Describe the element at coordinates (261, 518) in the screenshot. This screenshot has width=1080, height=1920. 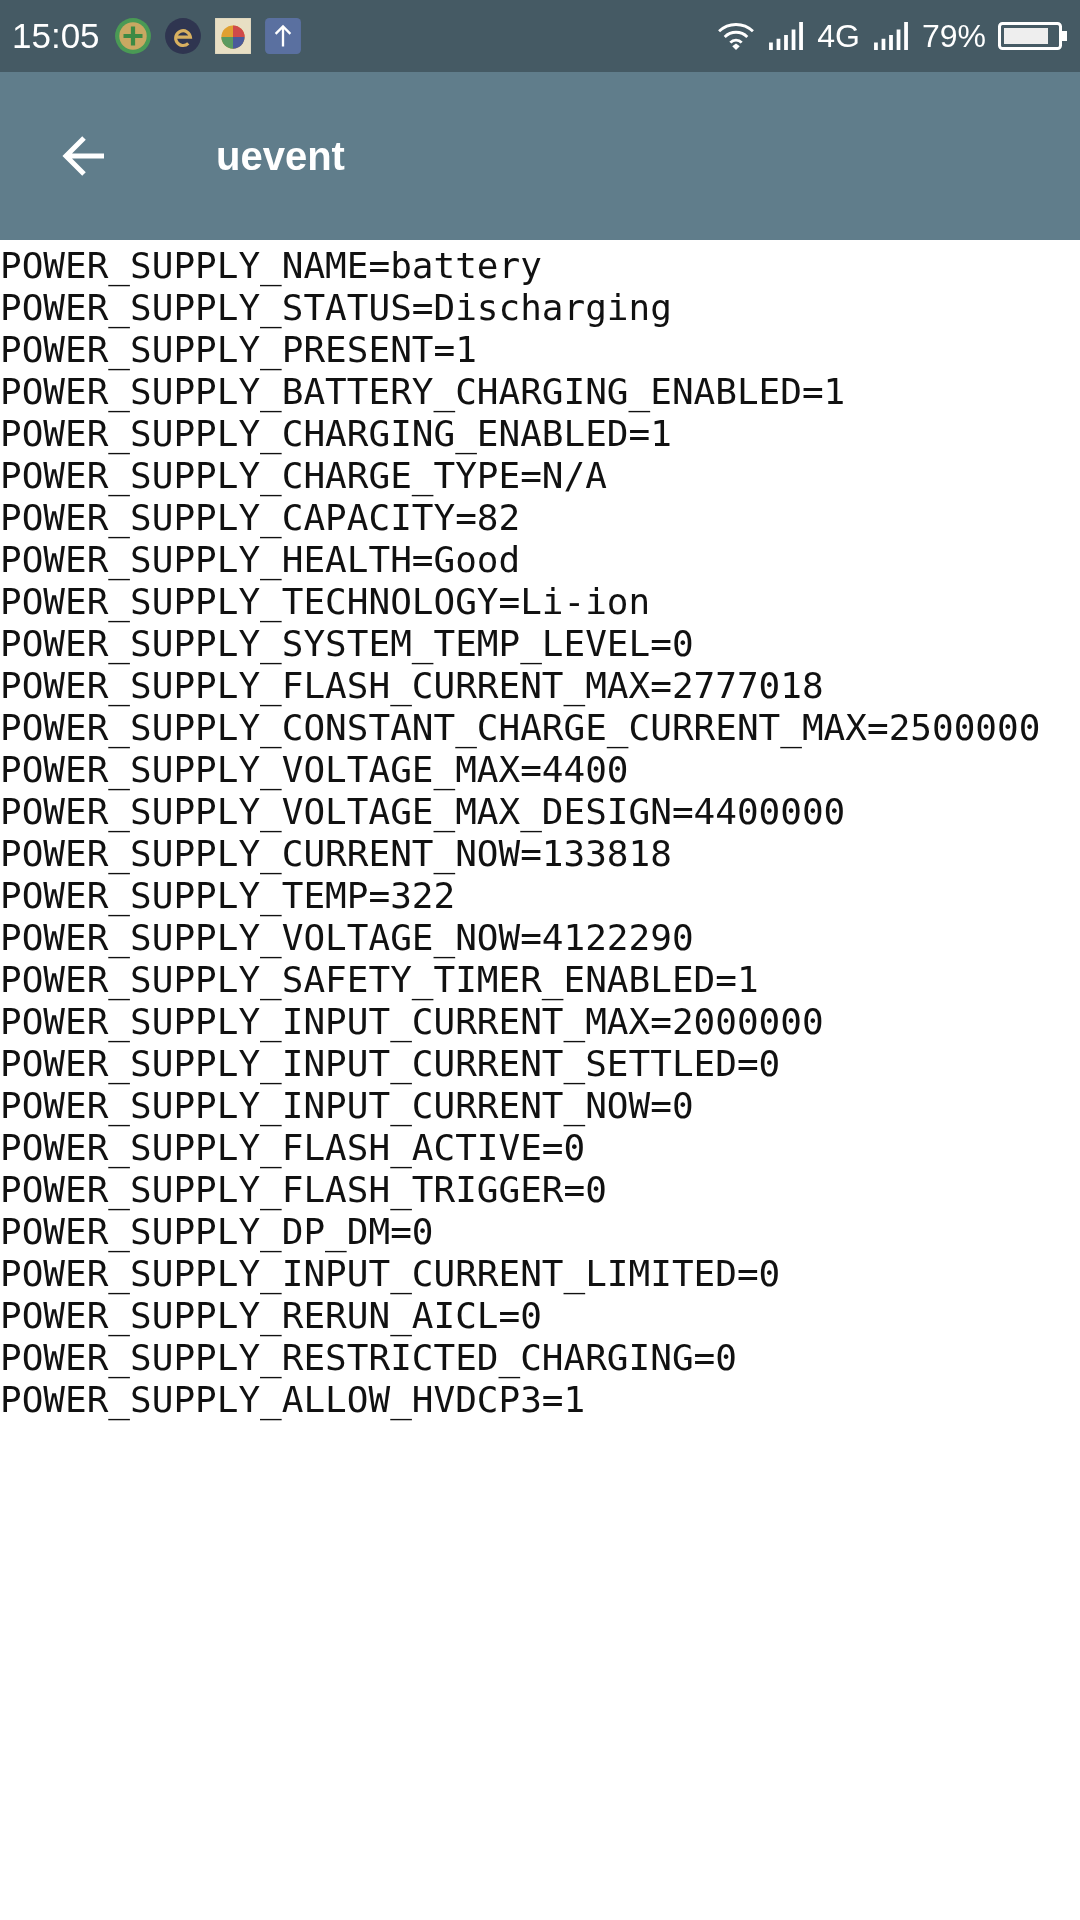
I see `text-line: POWER_SUPPLY_CAPACITY=82` at that location.